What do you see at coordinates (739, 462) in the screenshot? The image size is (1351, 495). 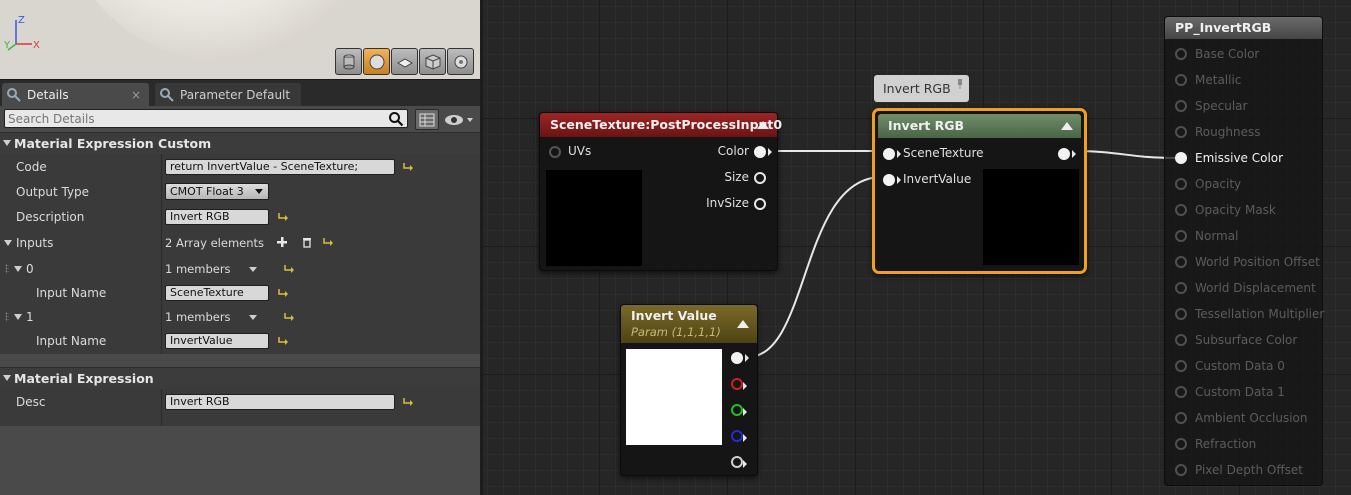 I see `pin-a` at bounding box center [739, 462].